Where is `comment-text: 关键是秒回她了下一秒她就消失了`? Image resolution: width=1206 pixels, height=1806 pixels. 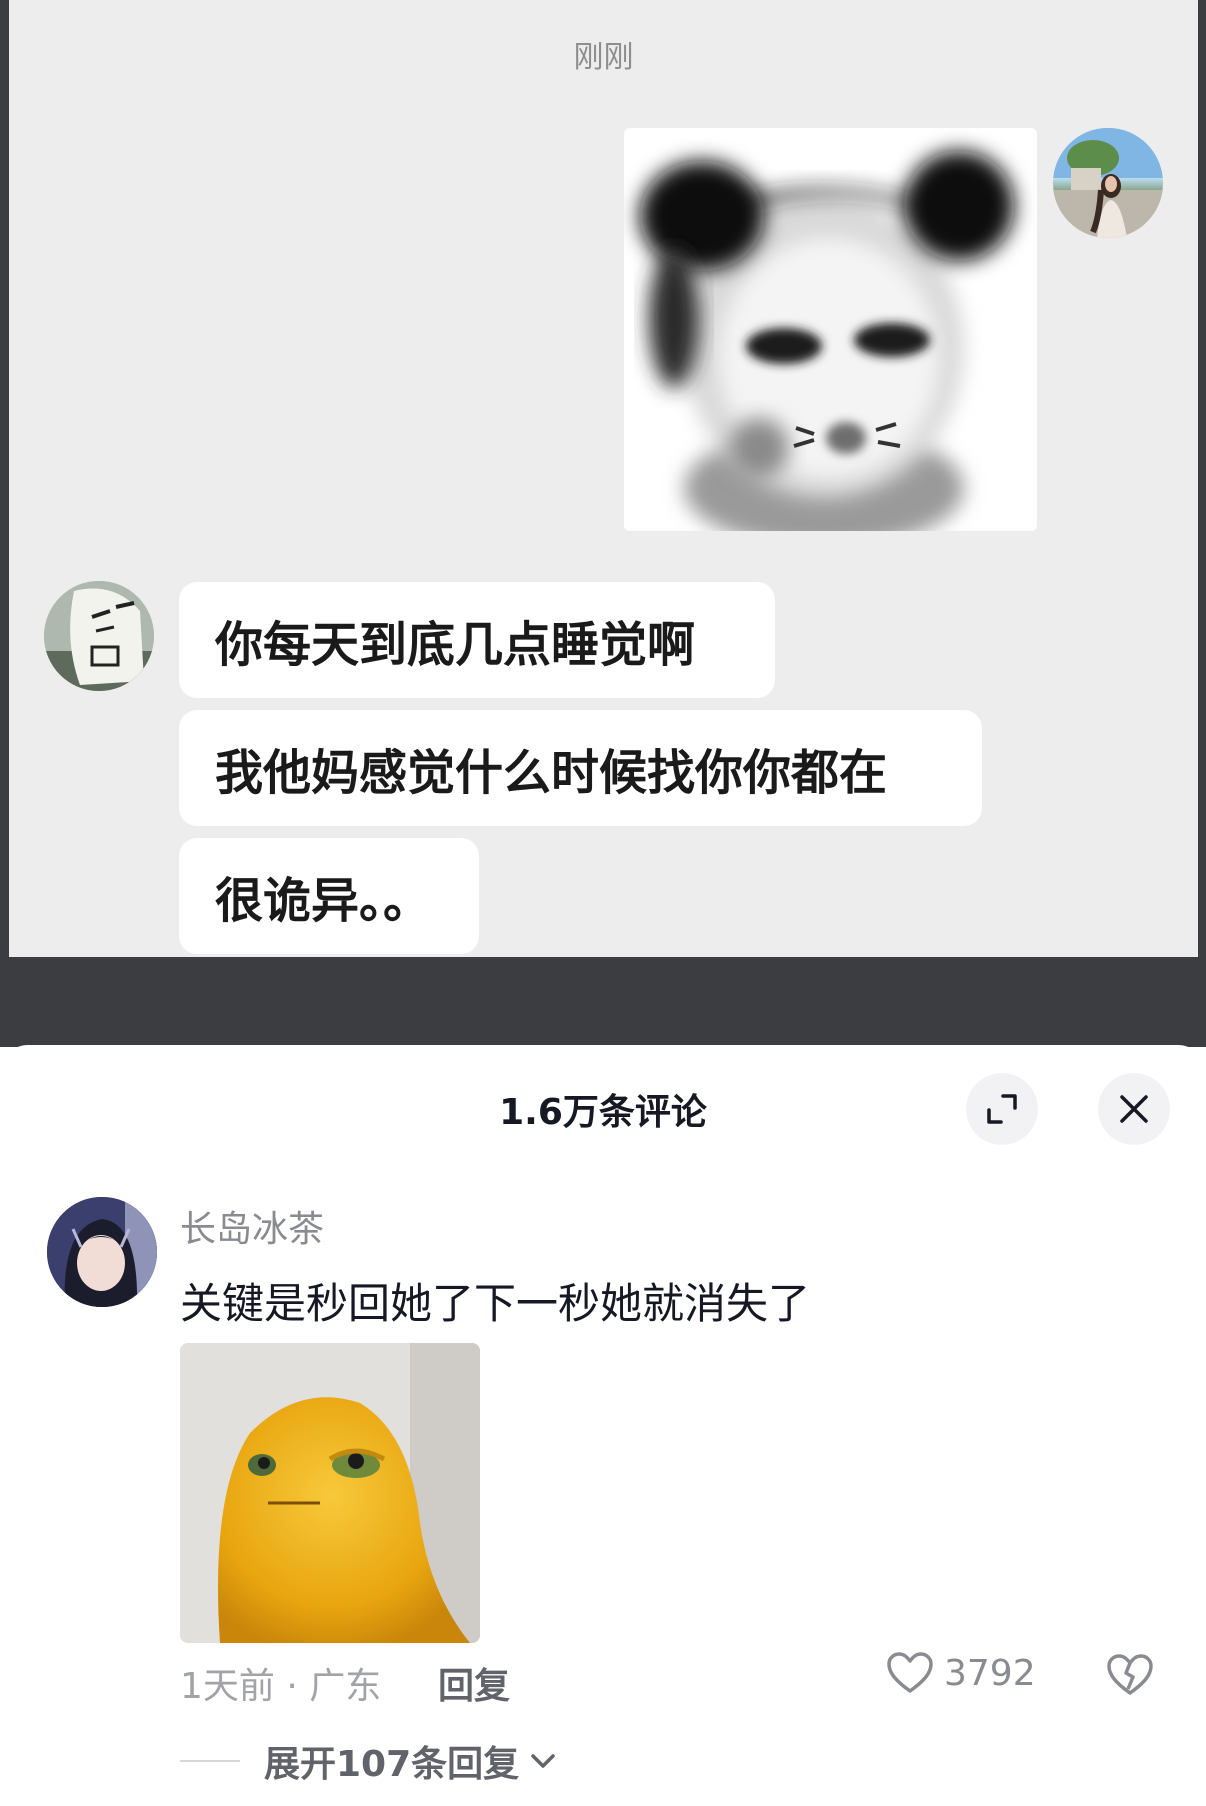 comment-text: 关键是秒回她了下一秒她就消失了 is located at coordinates (495, 1303).